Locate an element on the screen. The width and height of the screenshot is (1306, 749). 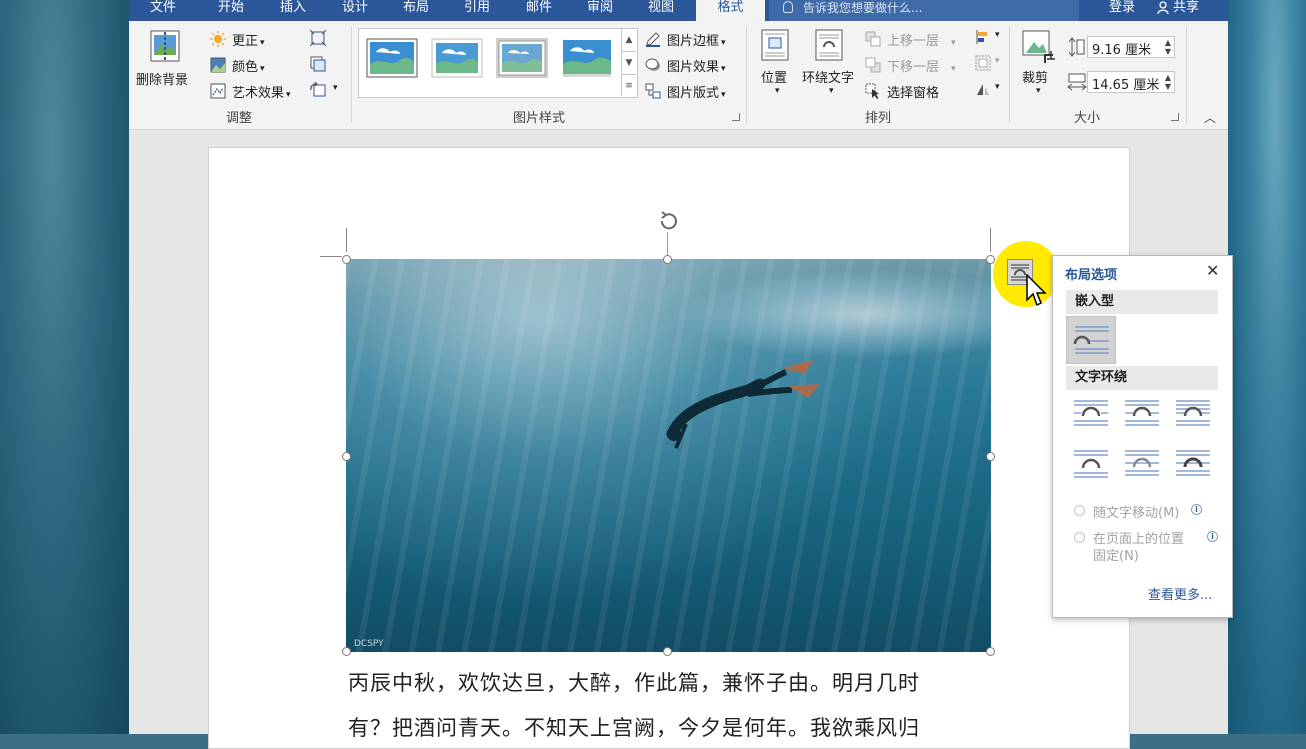
selection-pane-label: 选择窗格 is located at coordinates (913, 93).